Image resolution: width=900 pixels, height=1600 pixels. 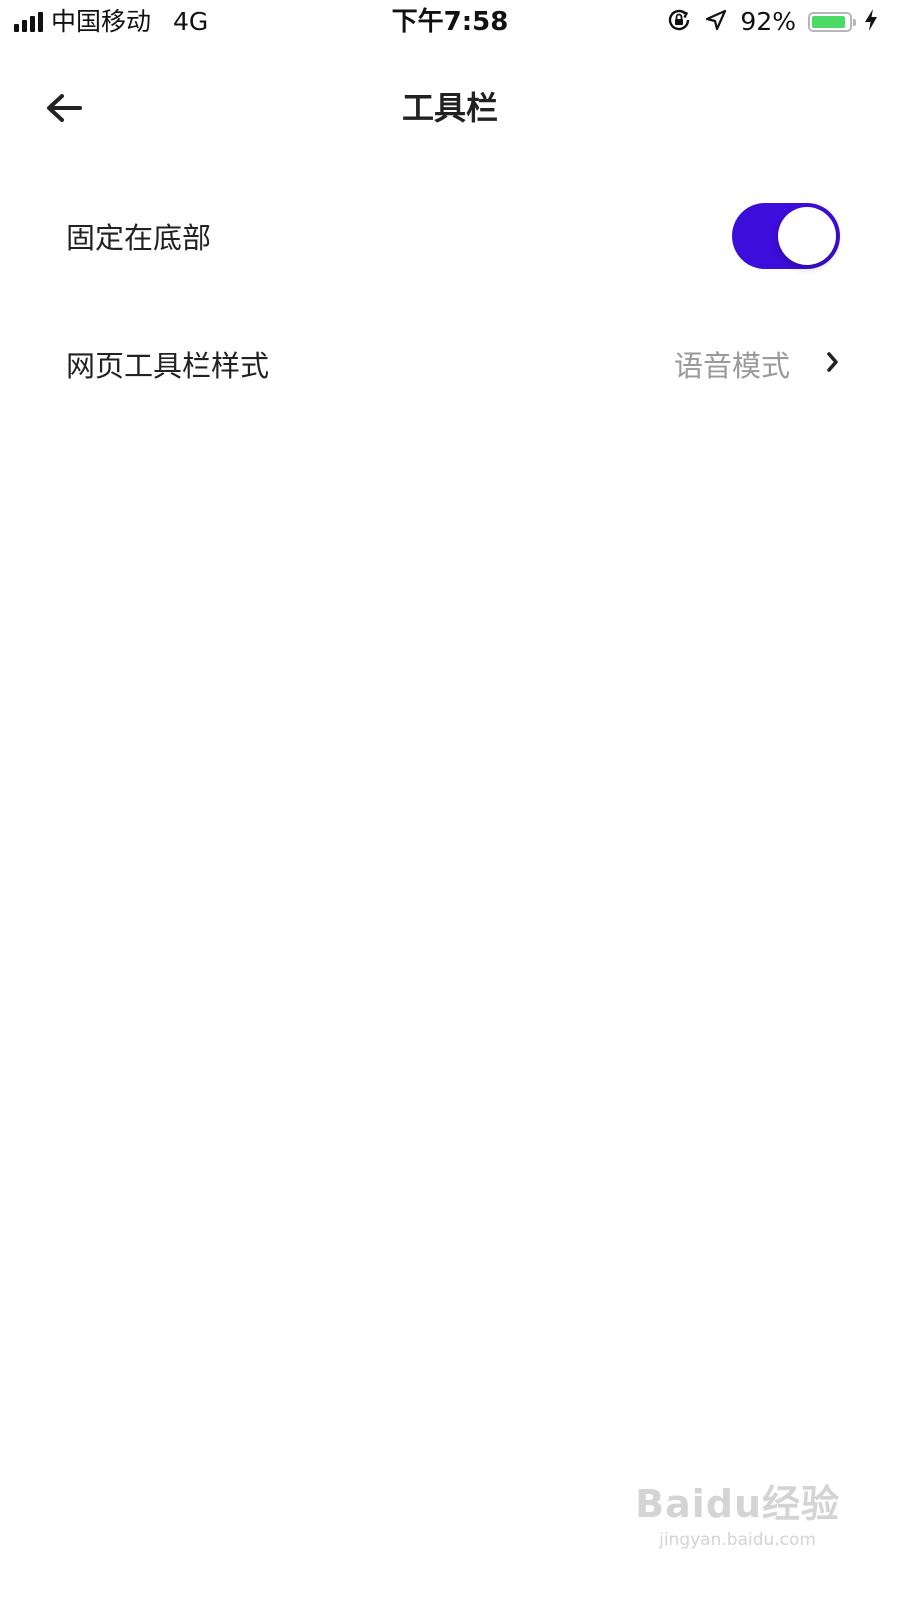 I want to click on charging-bolt-icon, so click(x=871, y=22).